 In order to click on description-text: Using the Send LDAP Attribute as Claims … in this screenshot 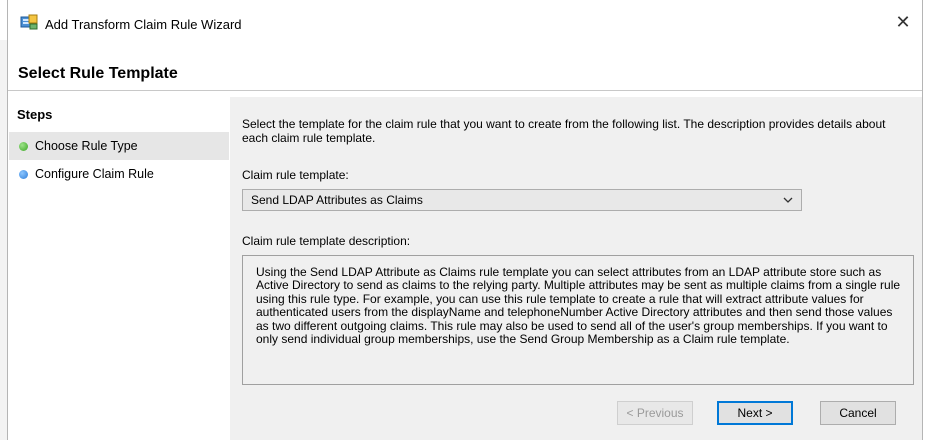, I will do `click(578, 306)`.